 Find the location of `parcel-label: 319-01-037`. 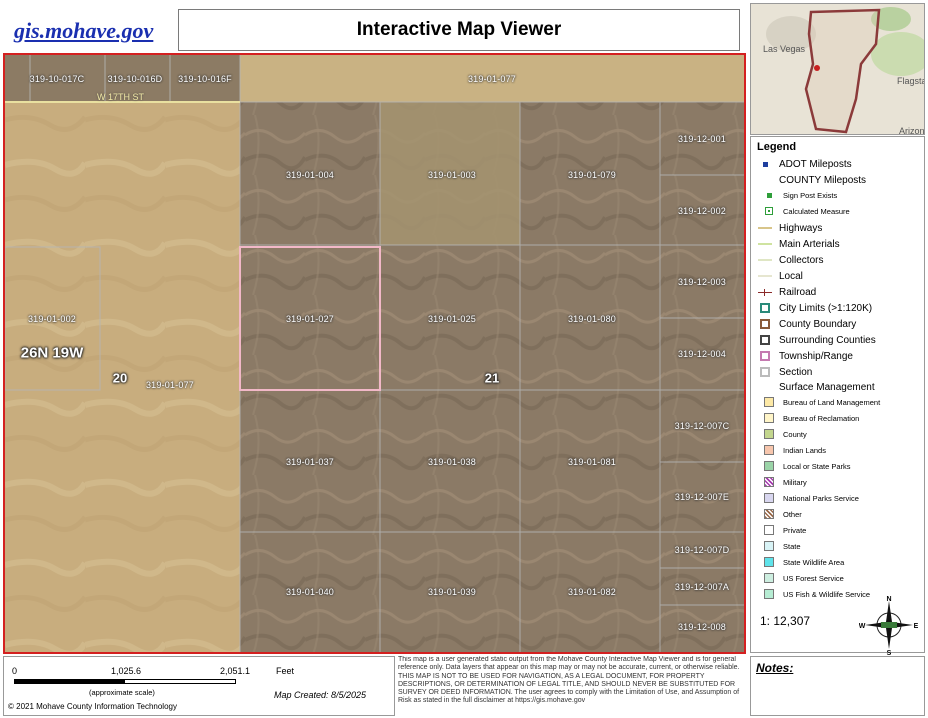

parcel-label: 319-01-037 is located at coordinates (310, 462).